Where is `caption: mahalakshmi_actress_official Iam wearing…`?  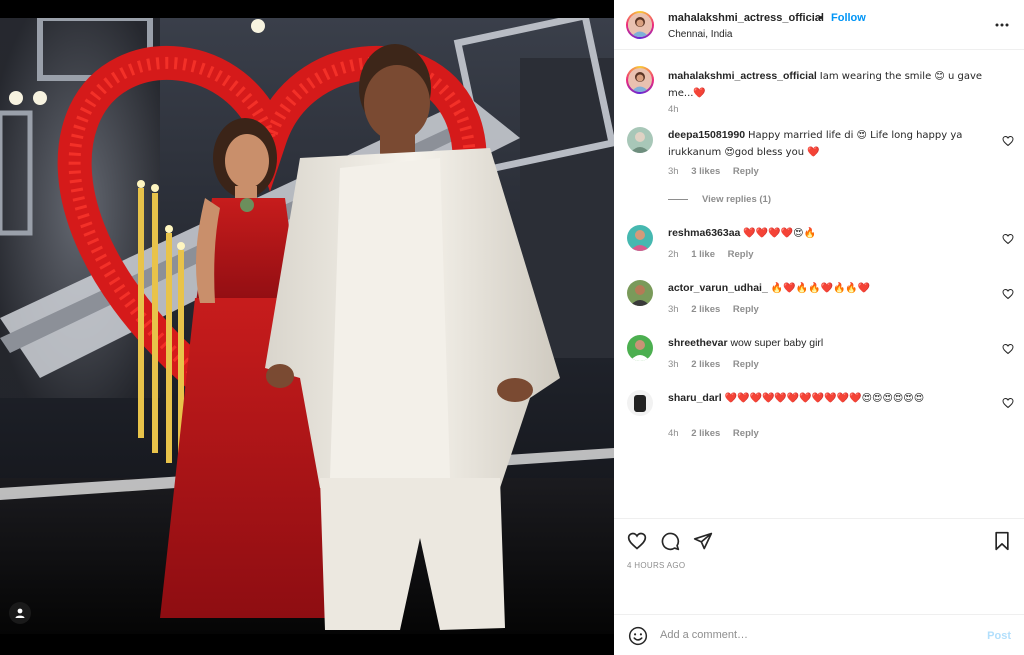 caption: mahalakshmi_actress_official Iam wearing… is located at coordinates (819, 91).